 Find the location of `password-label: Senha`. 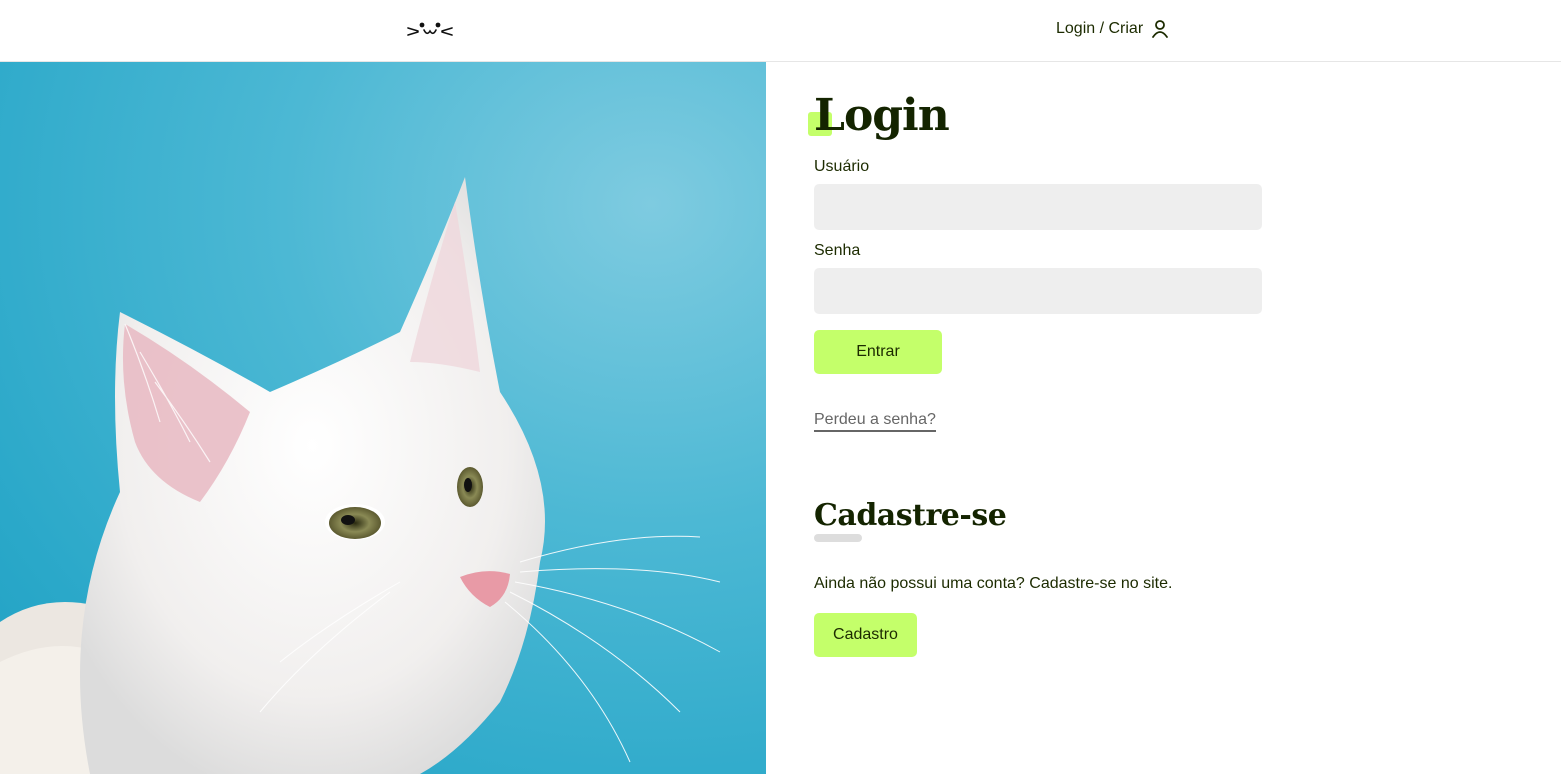

password-label: Senha is located at coordinates (837, 250).